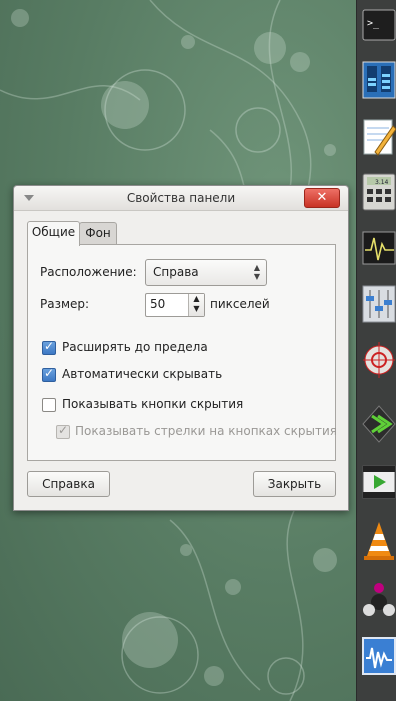 The image size is (396, 701). What do you see at coordinates (378, 424) in the screenshot?
I see `arrow-forward-icon` at bounding box center [378, 424].